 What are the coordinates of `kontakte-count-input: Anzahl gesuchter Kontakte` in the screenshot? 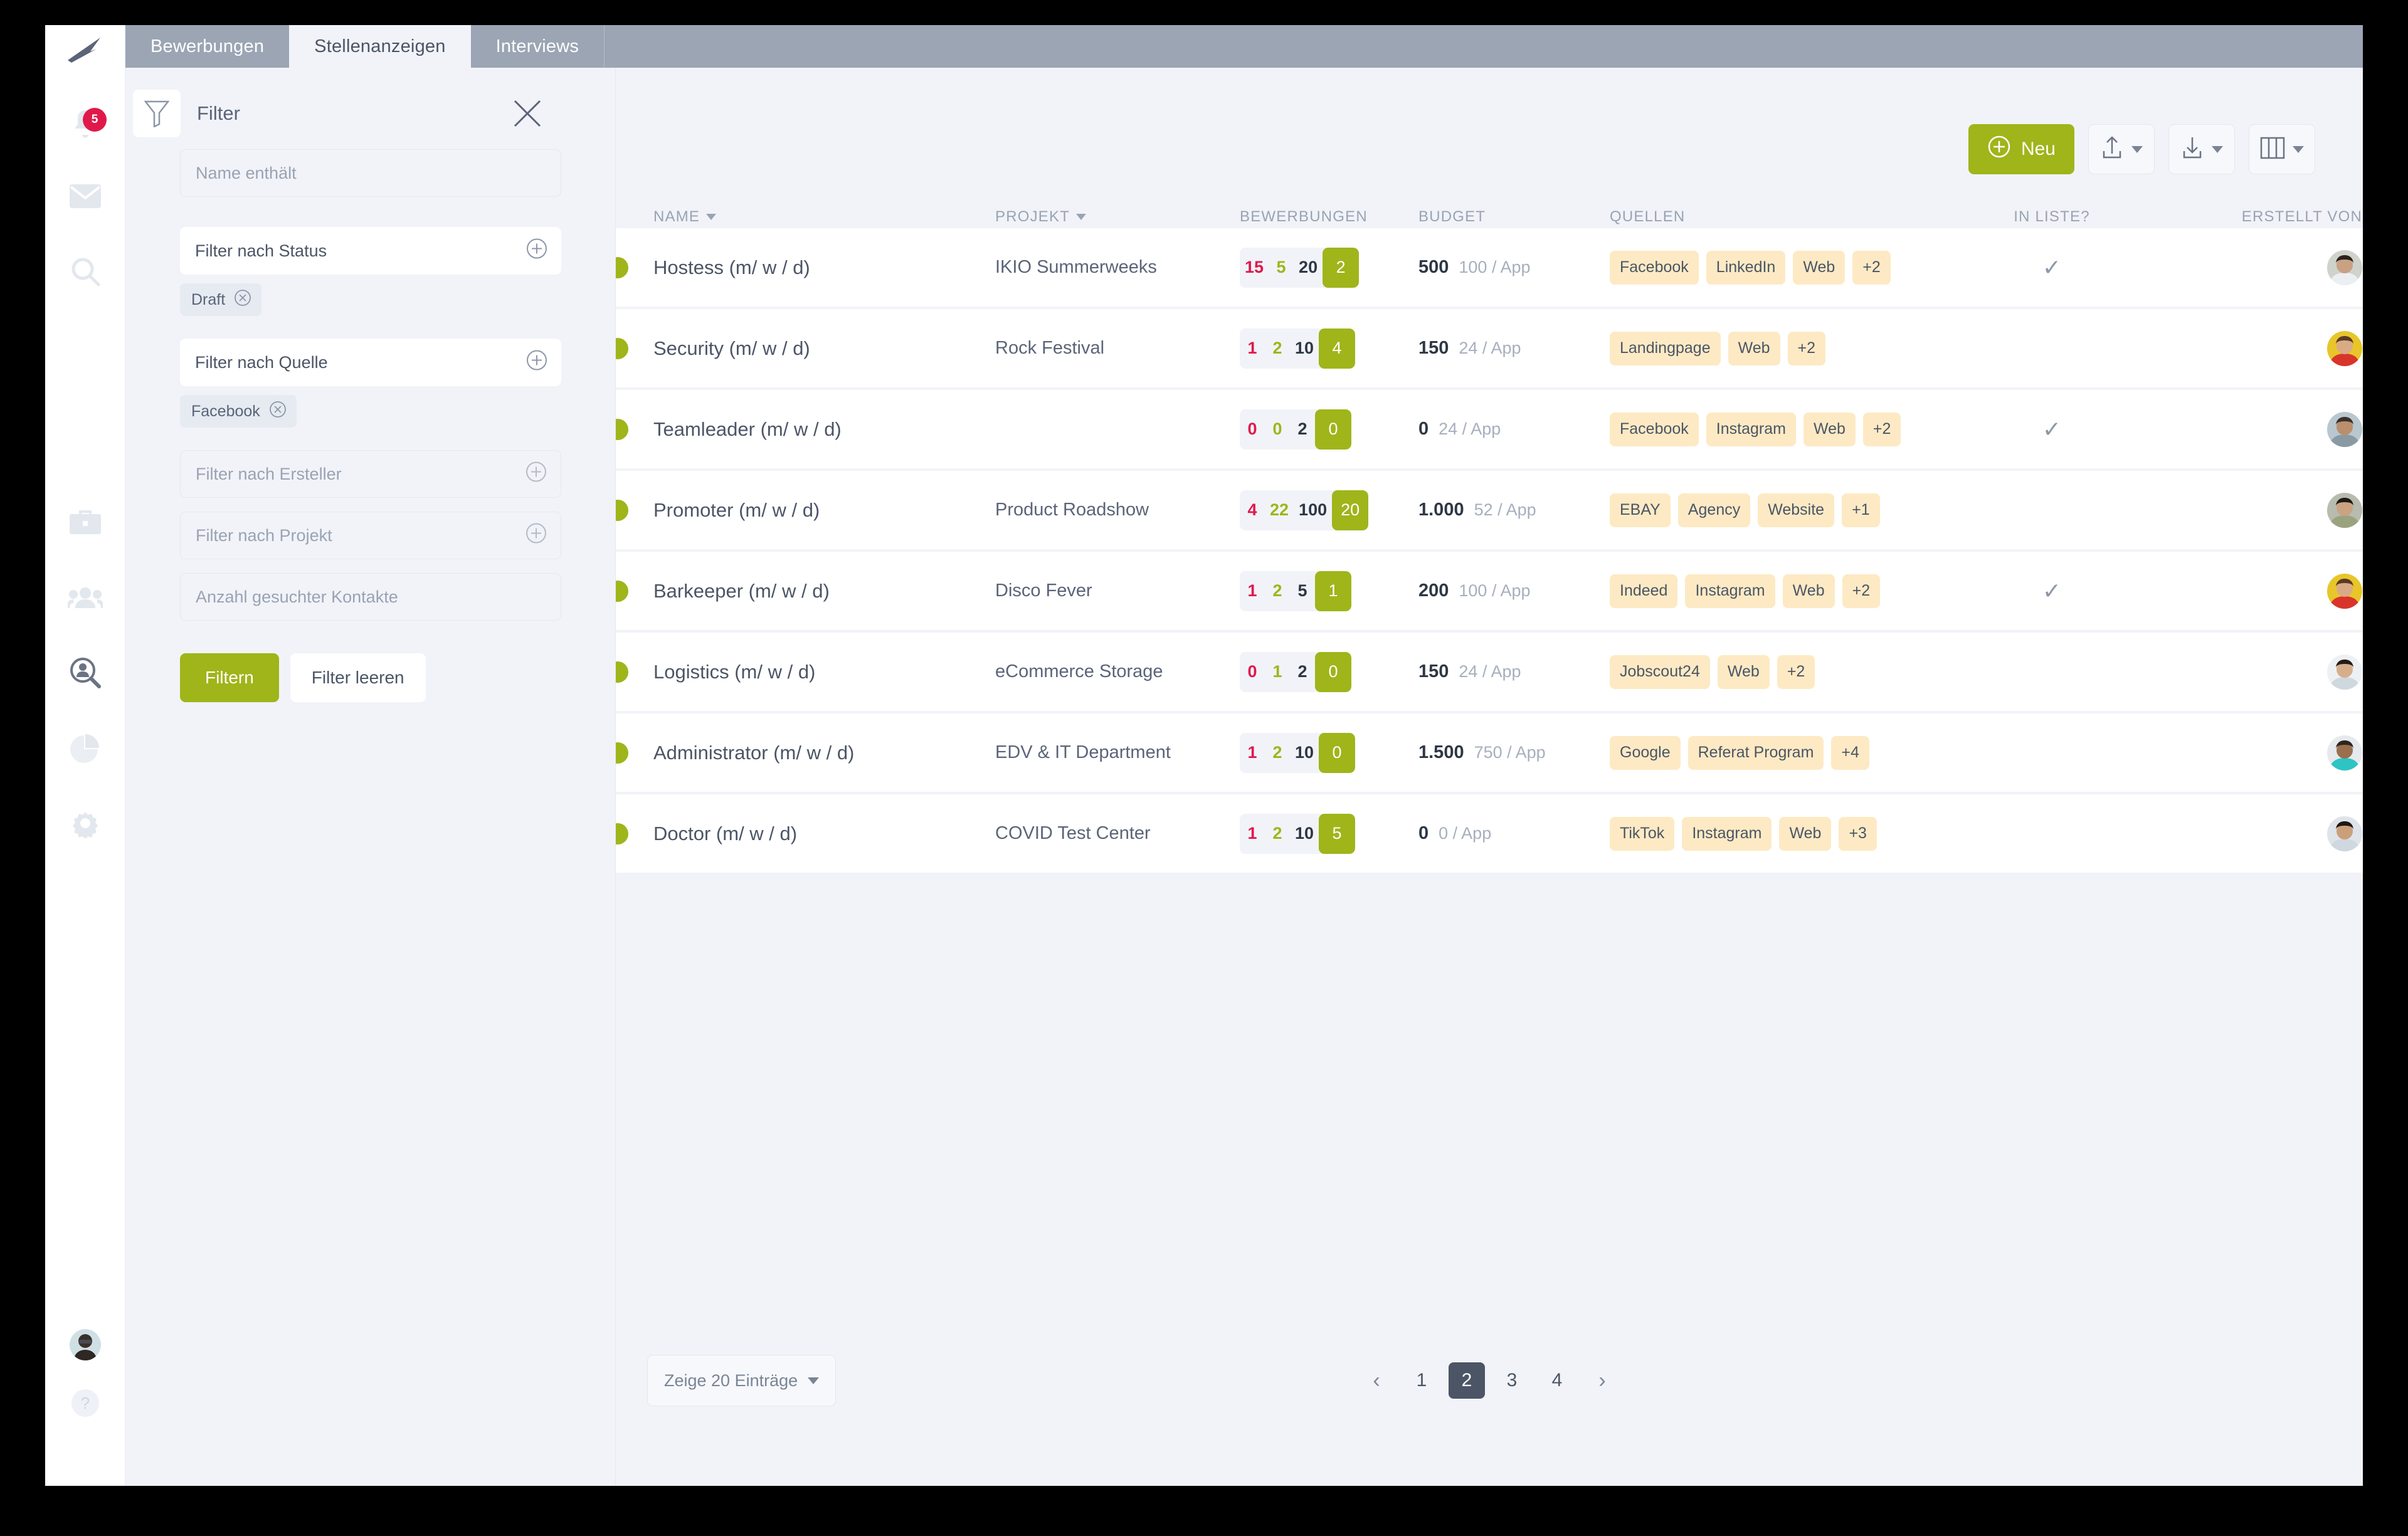 It's located at (370, 597).